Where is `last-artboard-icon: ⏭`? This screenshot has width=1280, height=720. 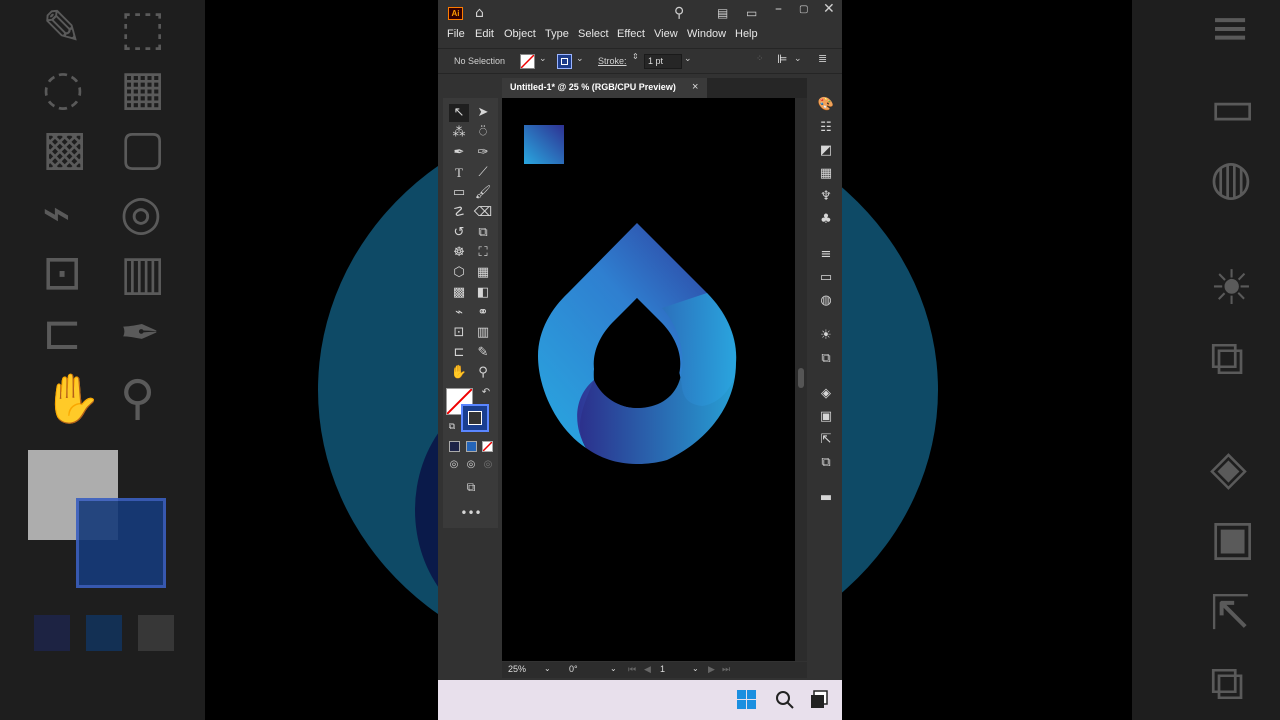 last-artboard-icon: ⏭ is located at coordinates (726, 669).